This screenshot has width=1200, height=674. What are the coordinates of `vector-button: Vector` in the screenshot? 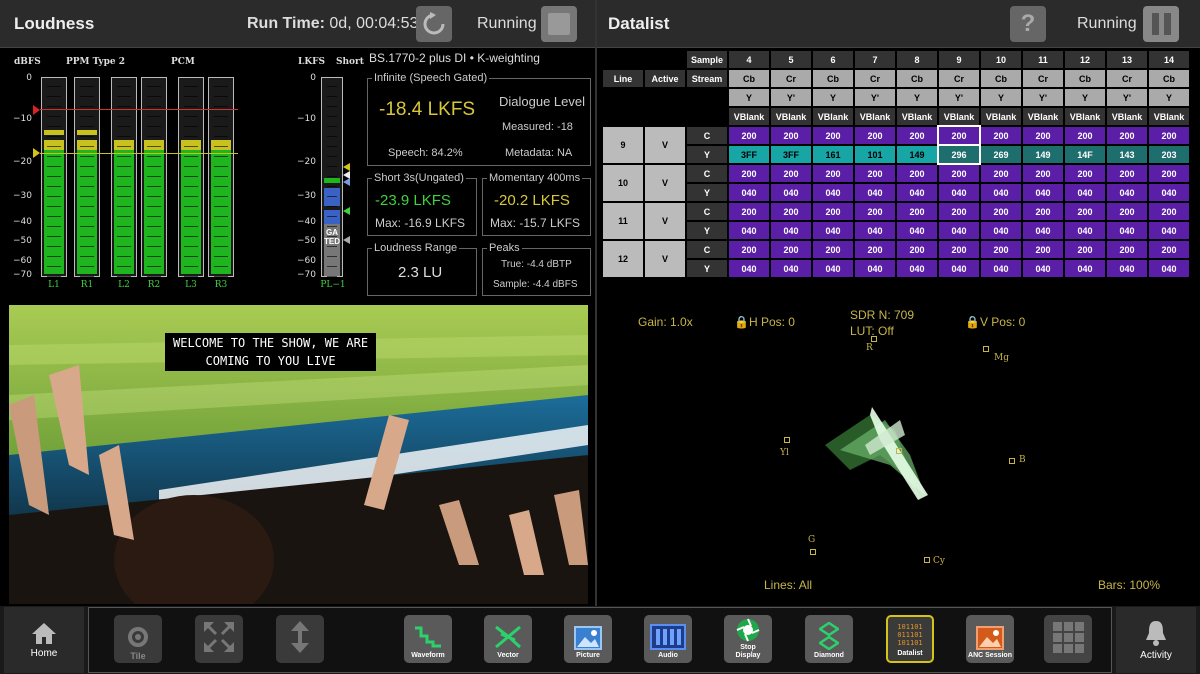 It's located at (508, 639).